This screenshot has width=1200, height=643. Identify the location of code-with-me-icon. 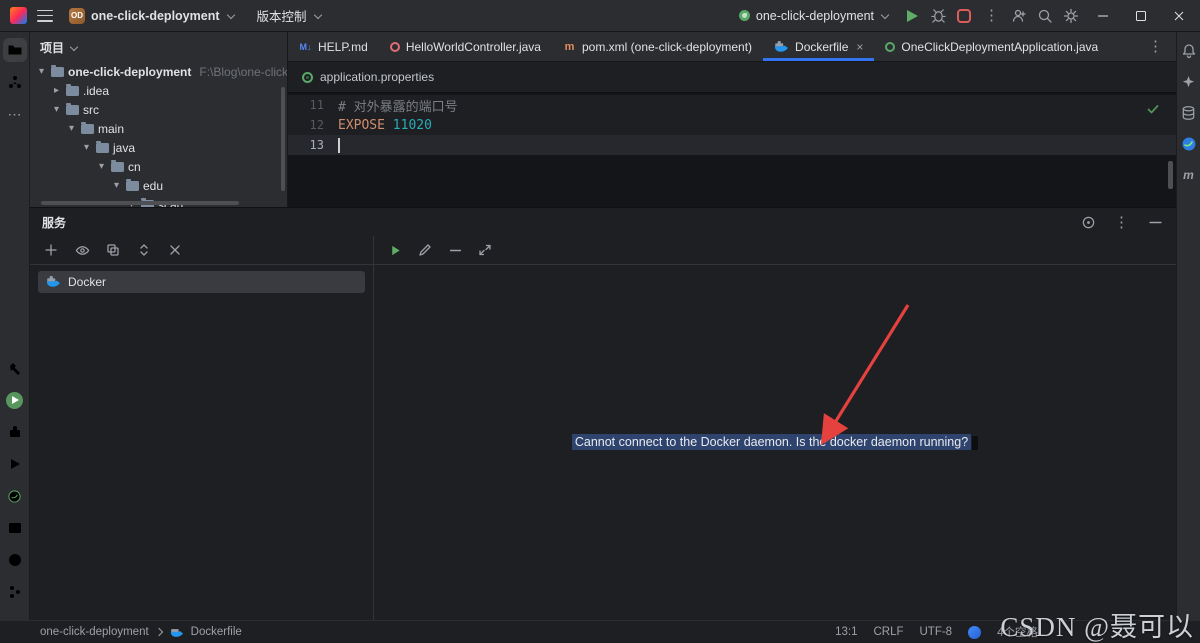
(1019, 16).